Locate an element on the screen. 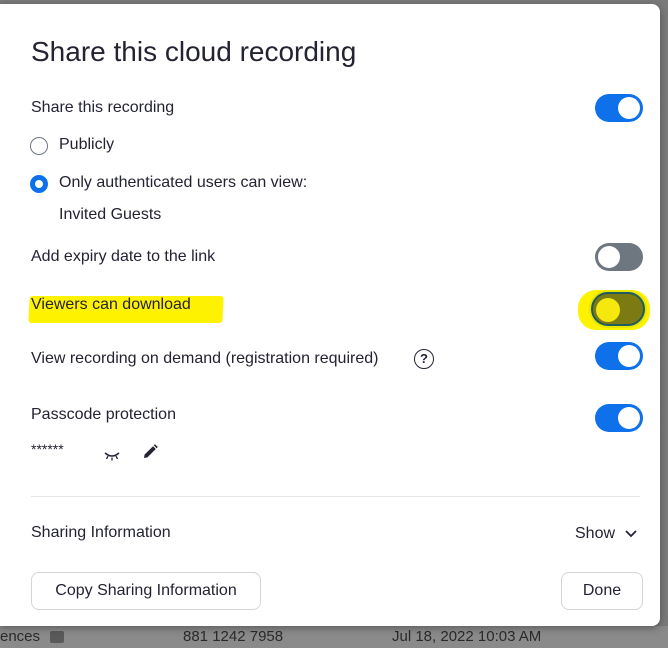  passcode-toggle is located at coordinates (619, 418).